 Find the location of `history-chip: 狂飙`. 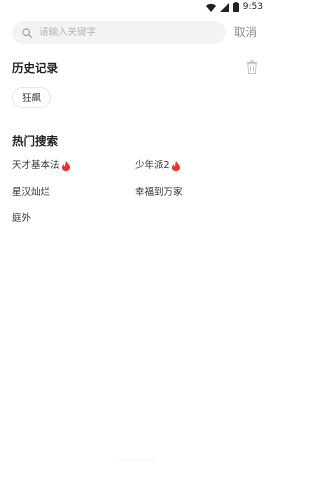

history-chip: 狂飙 is located at coordinates (32, 97).